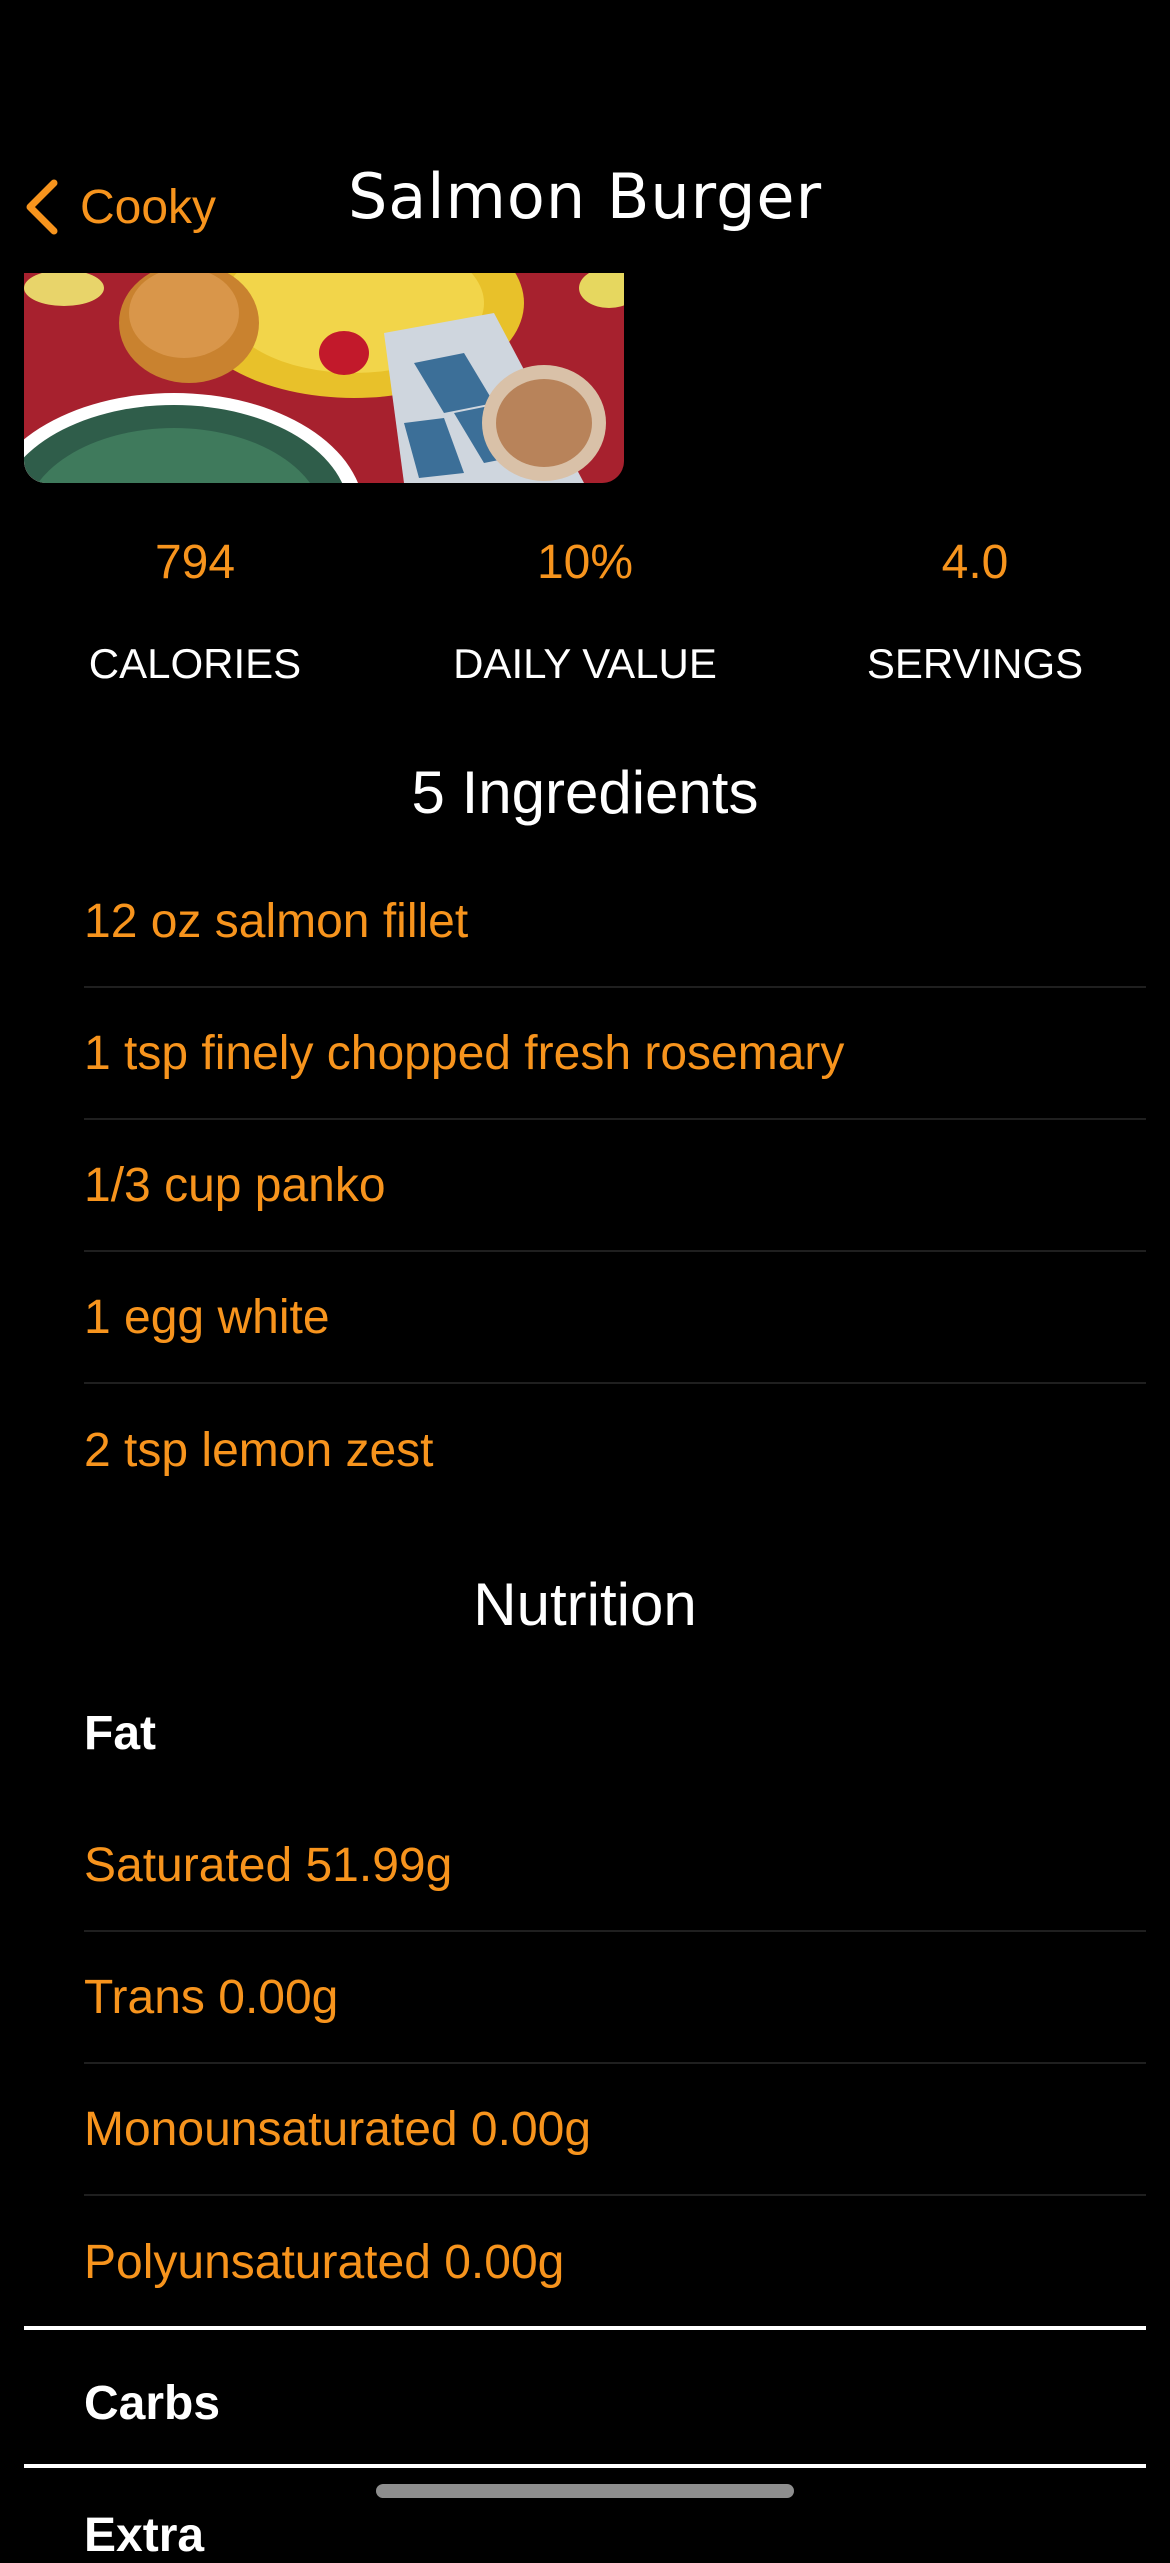 The image size is (1170, 2563). Describe the element at coordinates (585, 792) in the screenshot. I see `ingredients-title: 5 Ingredients` at that location.